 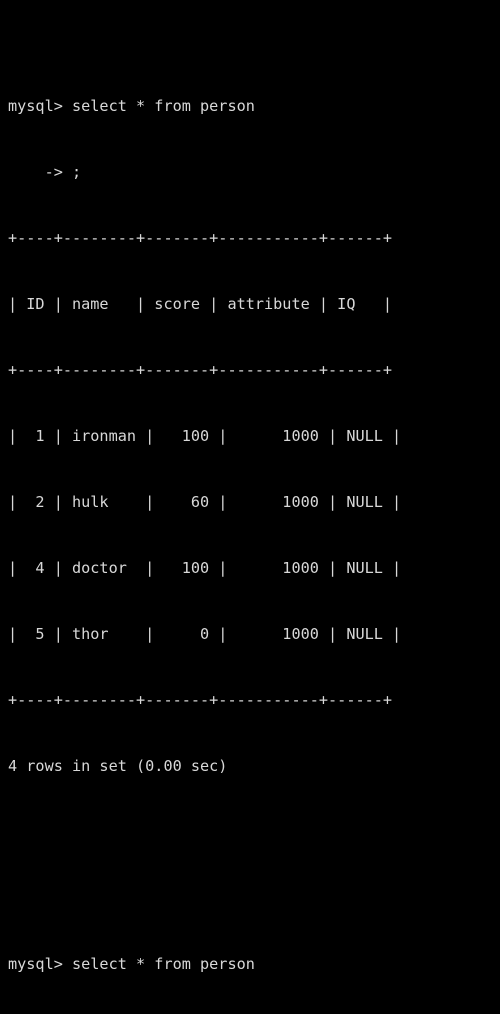 I want to click on table-header-row: | ID | name | score | attribute | IQ |, so click(x=200, y=304).